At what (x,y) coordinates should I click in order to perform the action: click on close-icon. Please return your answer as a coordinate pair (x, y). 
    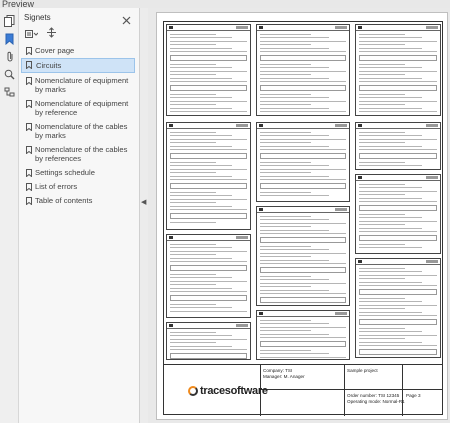
    Looking at the image, I should click on (126, 18).